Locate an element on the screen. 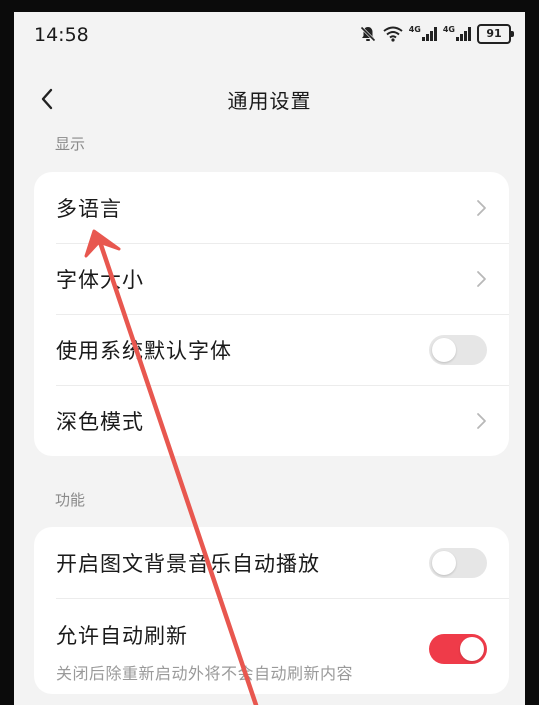  setting-row-language: 多语言 is located at coordinates (271, 207).